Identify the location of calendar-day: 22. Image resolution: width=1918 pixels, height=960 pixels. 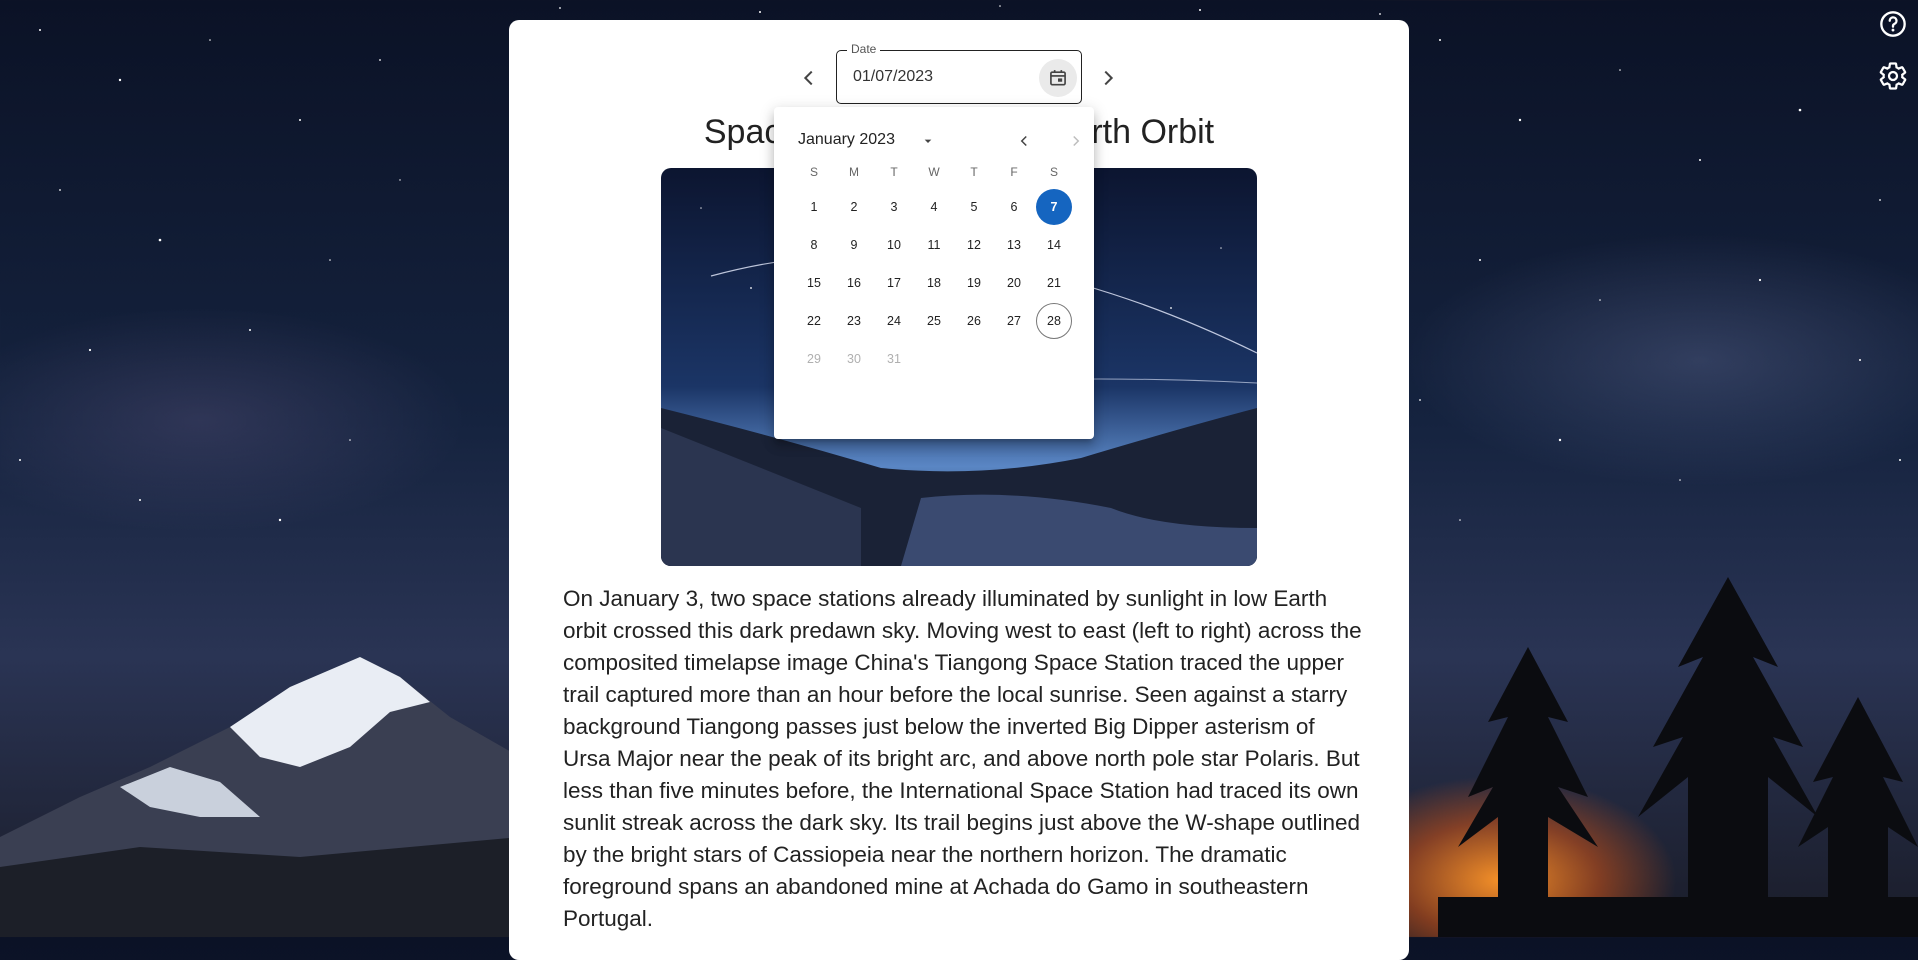
(814, 321).